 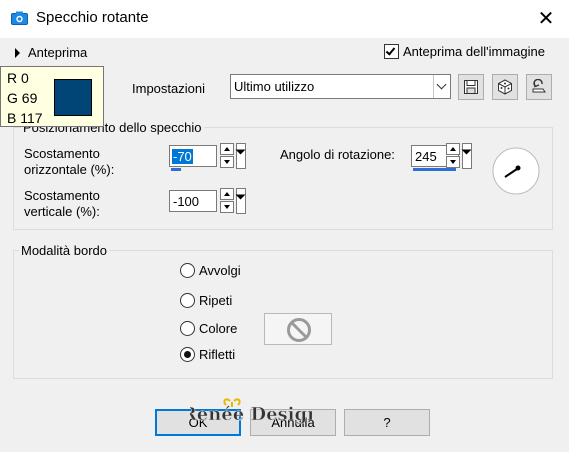 I want to click on color-swatch, so click(x=73, y=97).